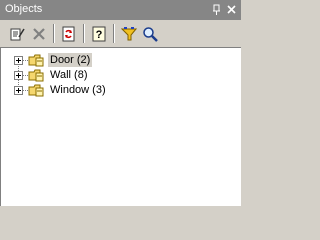  What do you see at coordinates (68, 75) in the screenshot?
I see `tree-node-label: Wall (8)` at bounding box center [68, 75].